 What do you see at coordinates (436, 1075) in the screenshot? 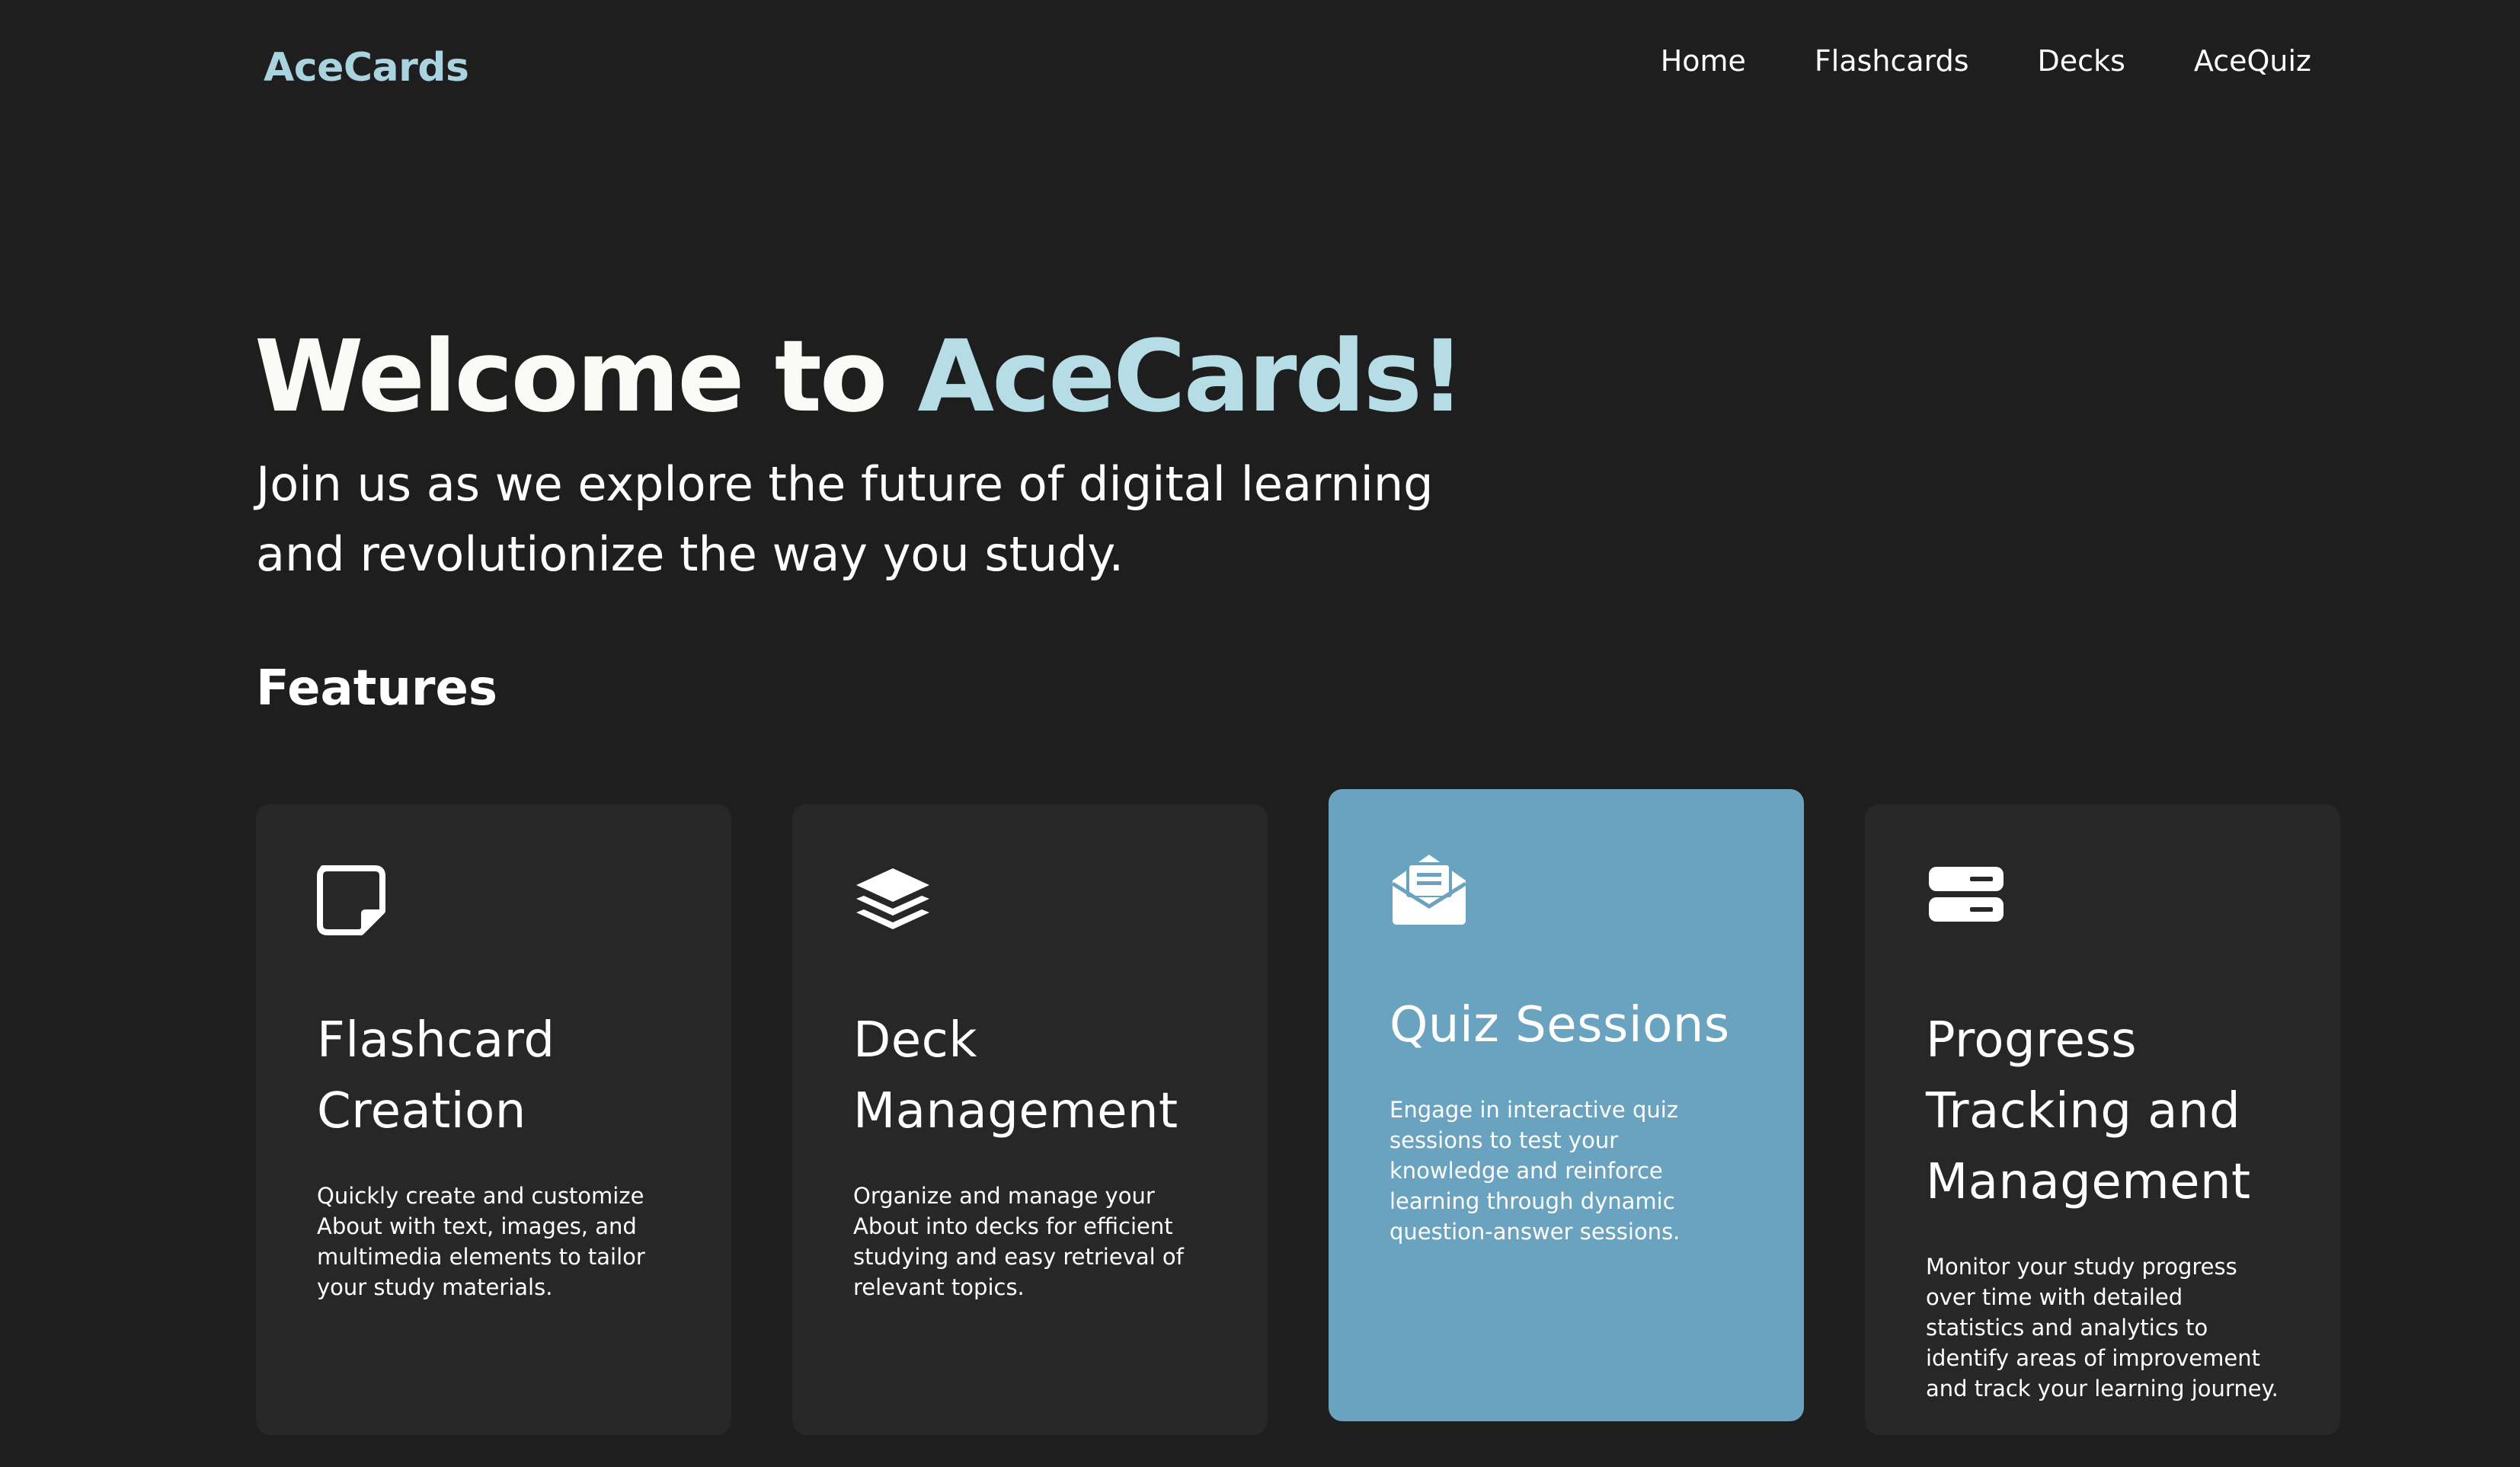
I see `feature-card-title: Flashcard Creation` at bounding box center [436, 1075].